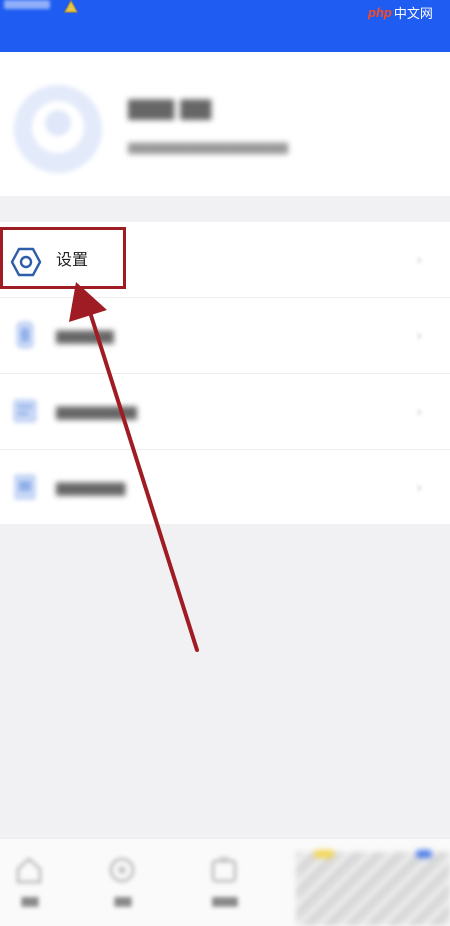 Image resolution: width=450 pixels, height=926 pixels. I want to click on watermark-site: 中文网, so click(413, 14).